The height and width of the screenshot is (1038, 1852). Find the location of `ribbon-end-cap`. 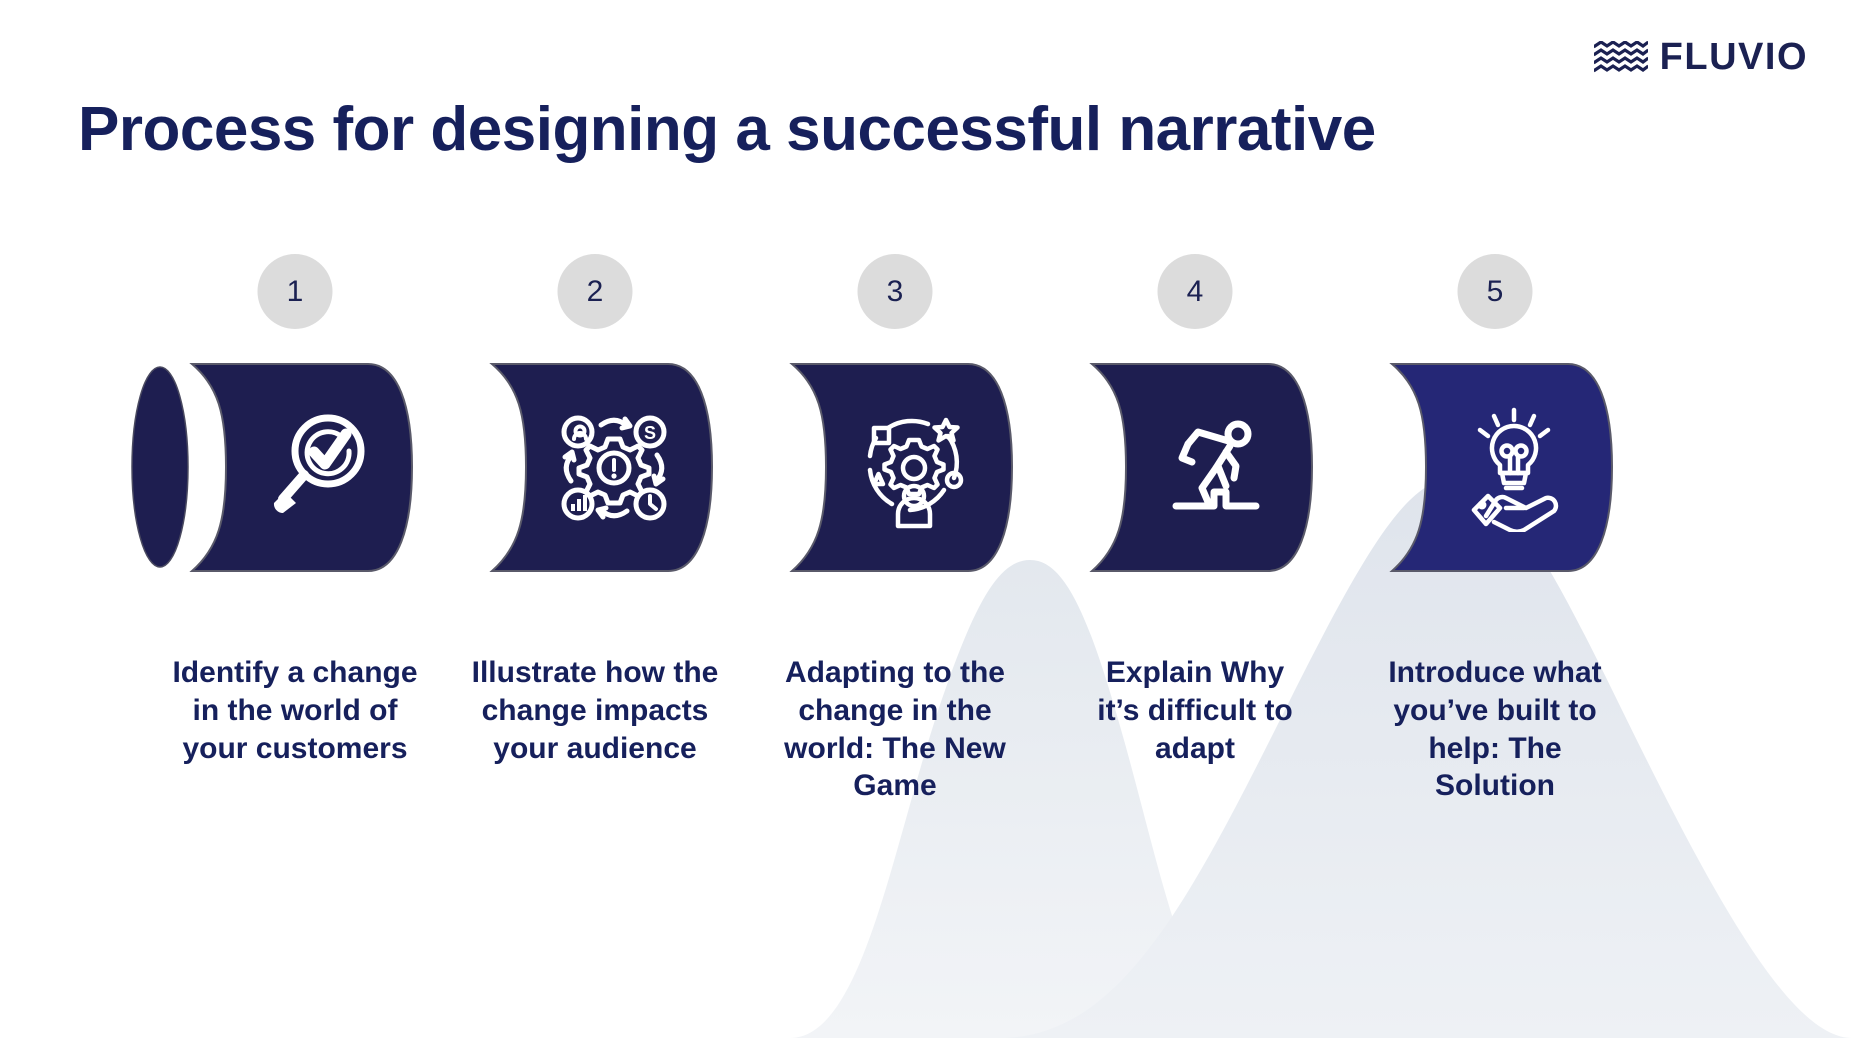

ribbon-end-cap is located at coordinates (160, 467).